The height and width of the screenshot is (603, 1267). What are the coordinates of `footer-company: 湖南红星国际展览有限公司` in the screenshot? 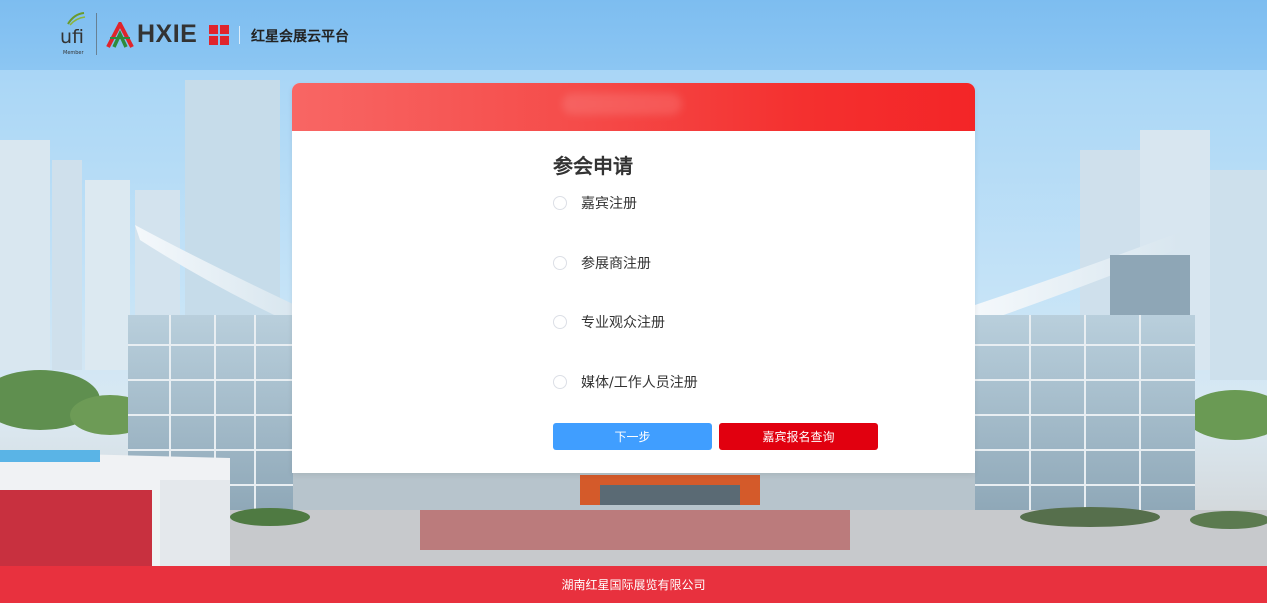 It's located at (633, 585).